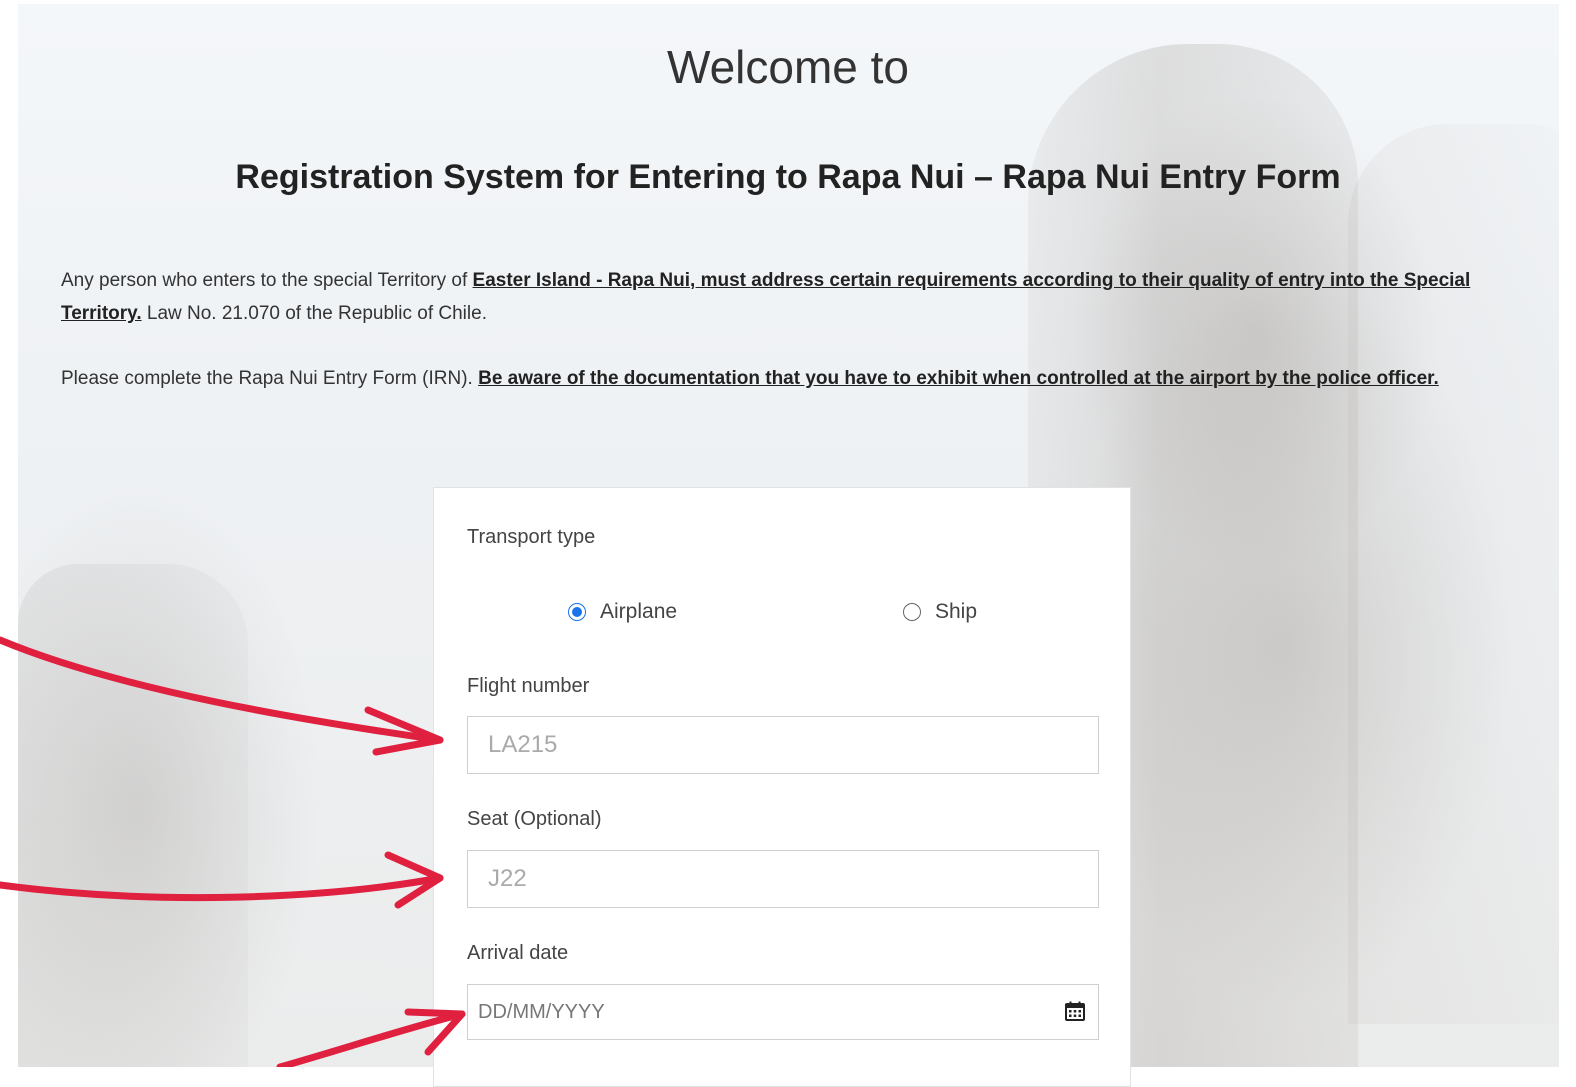 The image size is (1576, 1087). What do you see at coordinates (233, 851) in the screenshot?
I see `annotation-arrows` at bounding box center [233, 851].